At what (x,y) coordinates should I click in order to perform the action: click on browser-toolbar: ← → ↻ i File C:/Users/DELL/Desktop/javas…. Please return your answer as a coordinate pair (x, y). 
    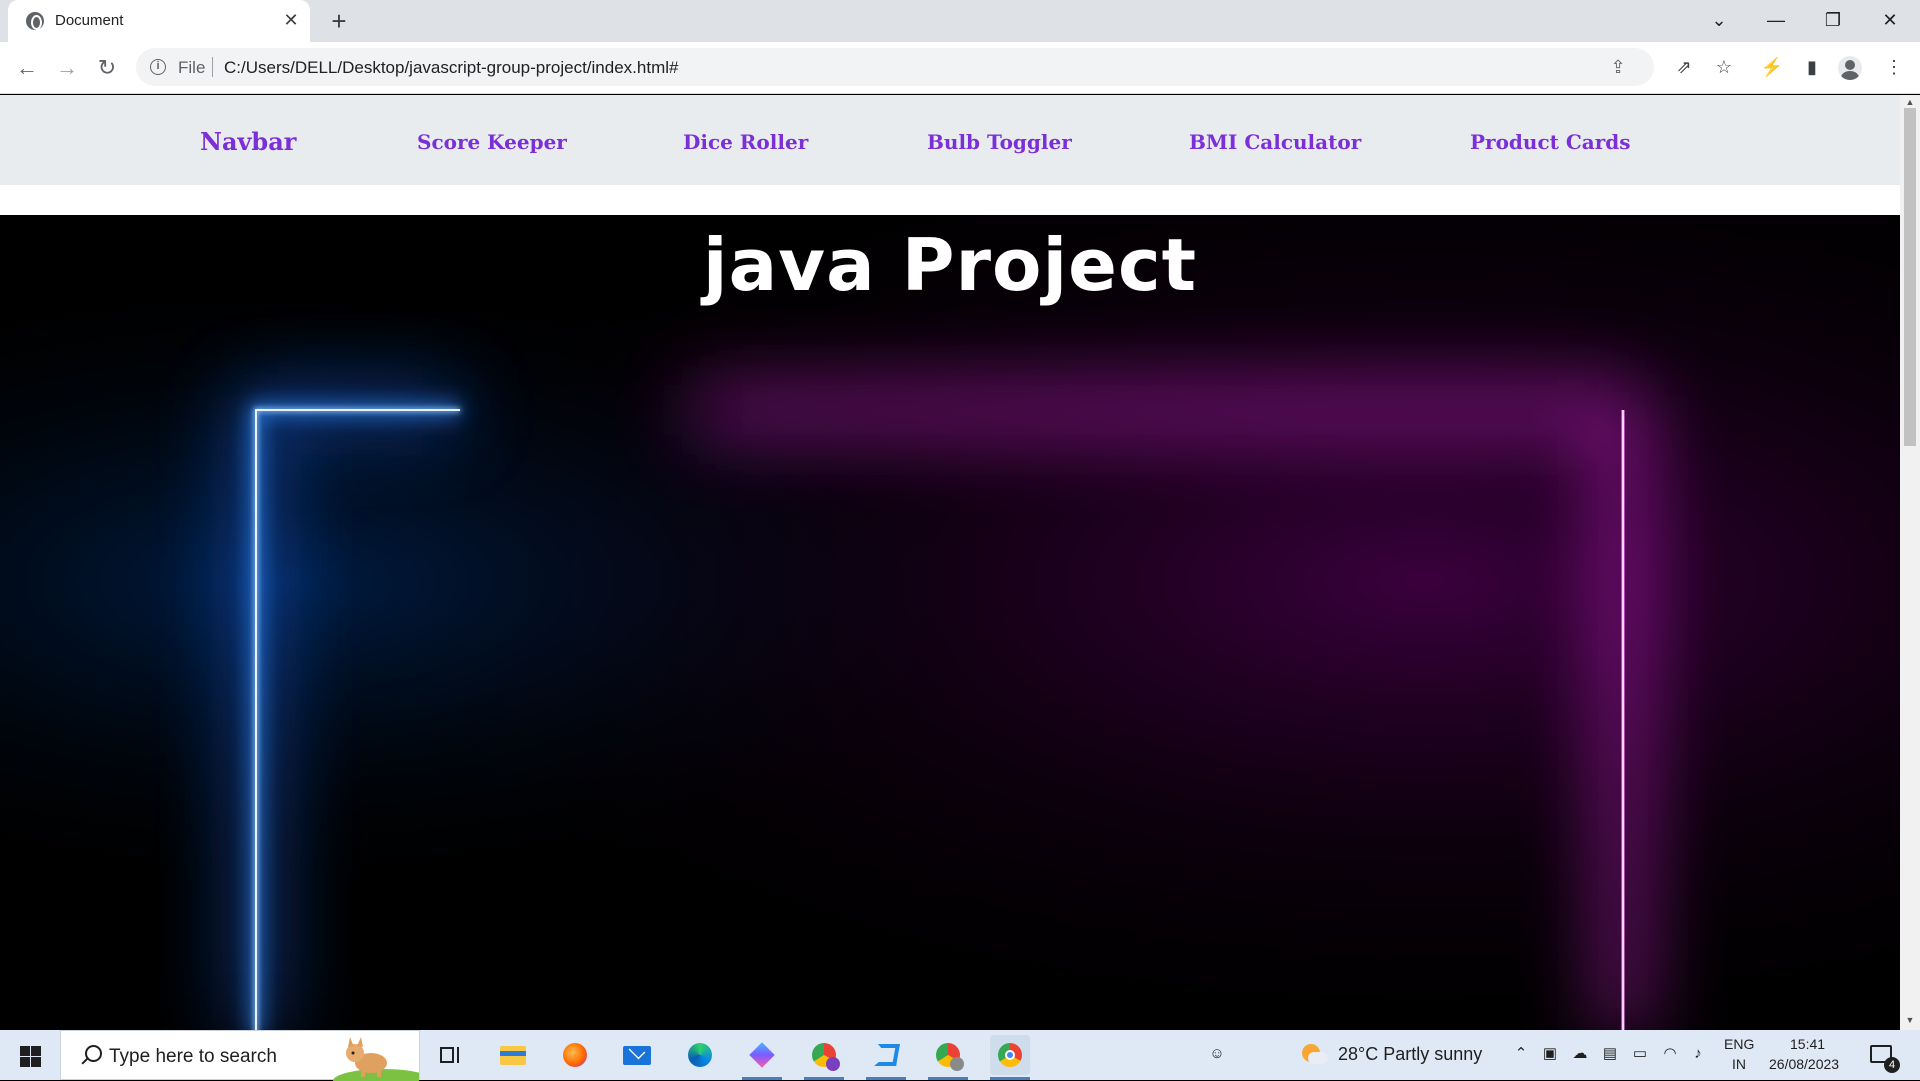
    Looking at the image, I should click on (960, 68).